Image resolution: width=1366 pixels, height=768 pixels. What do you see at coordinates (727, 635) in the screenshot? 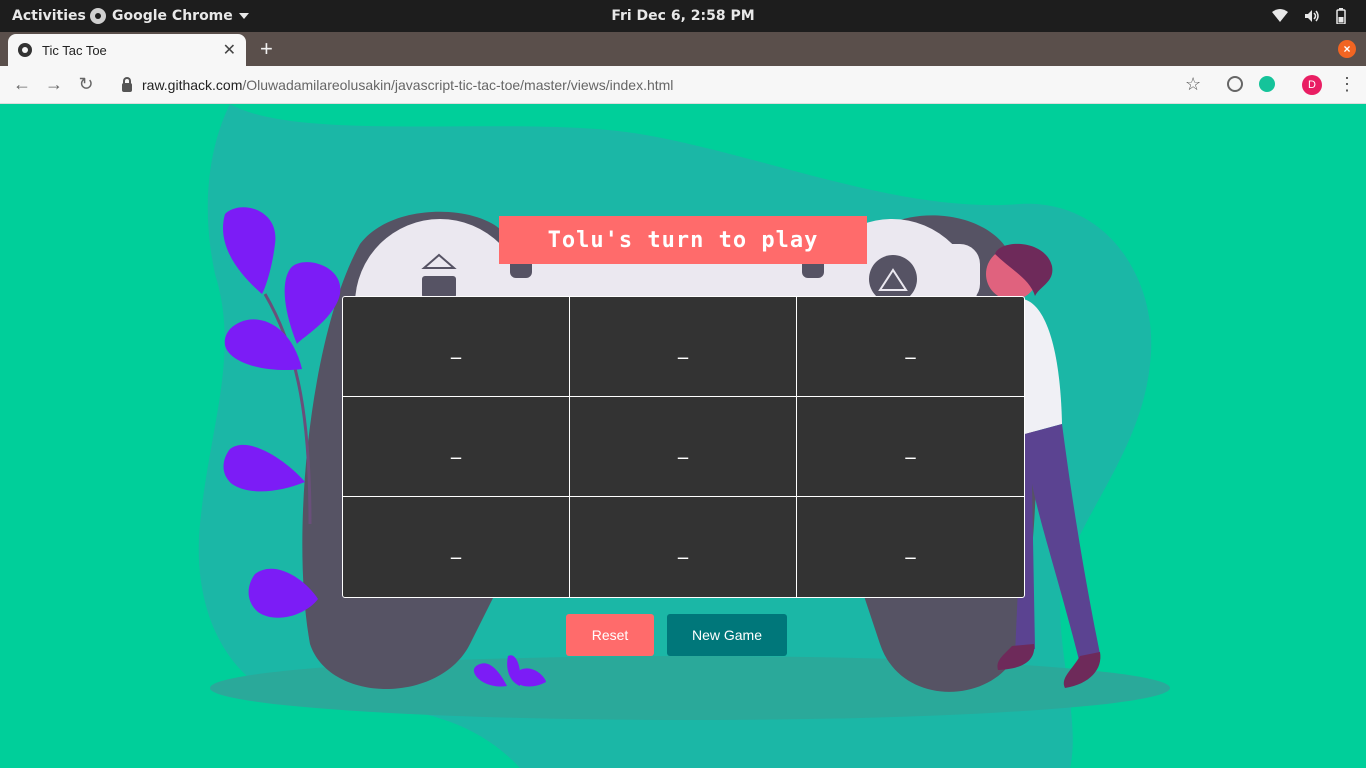
I see `new-game-button: New Game` at bounding box center [727, 635].